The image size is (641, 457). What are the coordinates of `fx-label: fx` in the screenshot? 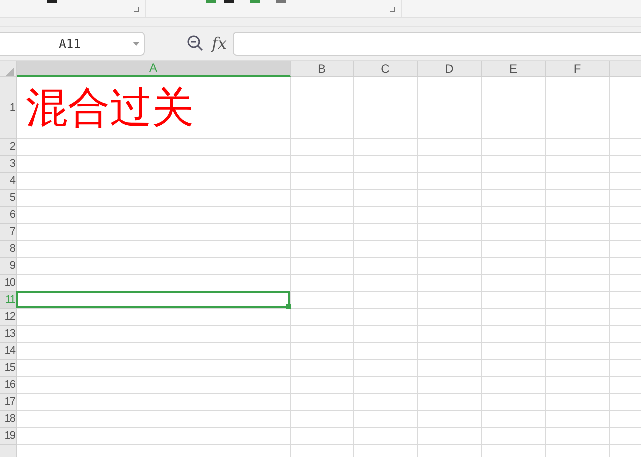 It's located at (219, 43).